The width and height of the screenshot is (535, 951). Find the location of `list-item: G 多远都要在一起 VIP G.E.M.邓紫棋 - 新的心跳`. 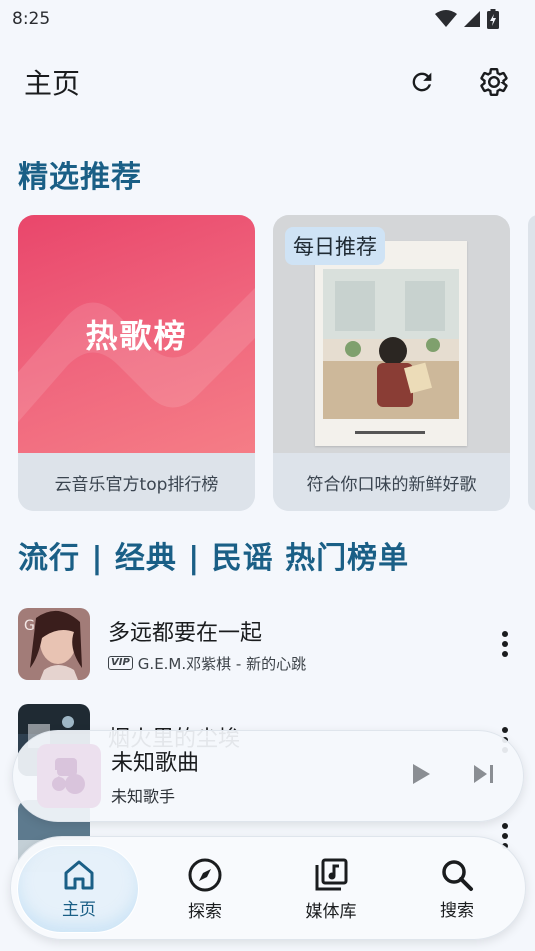

list-item: G 多远都要在一起 VIP G.E.M.邓紫棋 - 新的心跳 is located at coordinates (267, 644).